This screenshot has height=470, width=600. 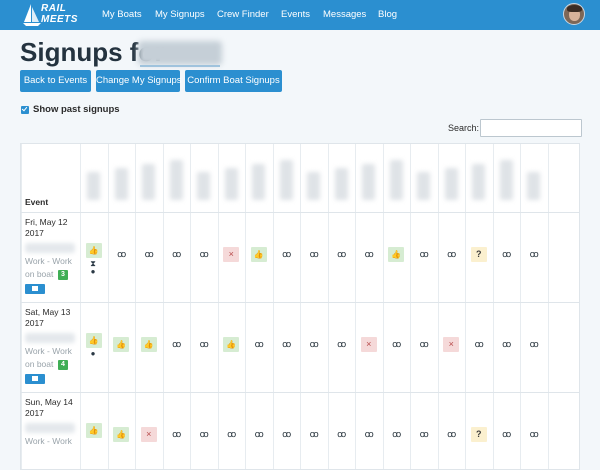 What do you see at coordinates (59, 19) in the screenshot?
I see `logo-line-2: MEETS` at bounding box center [59, 19].